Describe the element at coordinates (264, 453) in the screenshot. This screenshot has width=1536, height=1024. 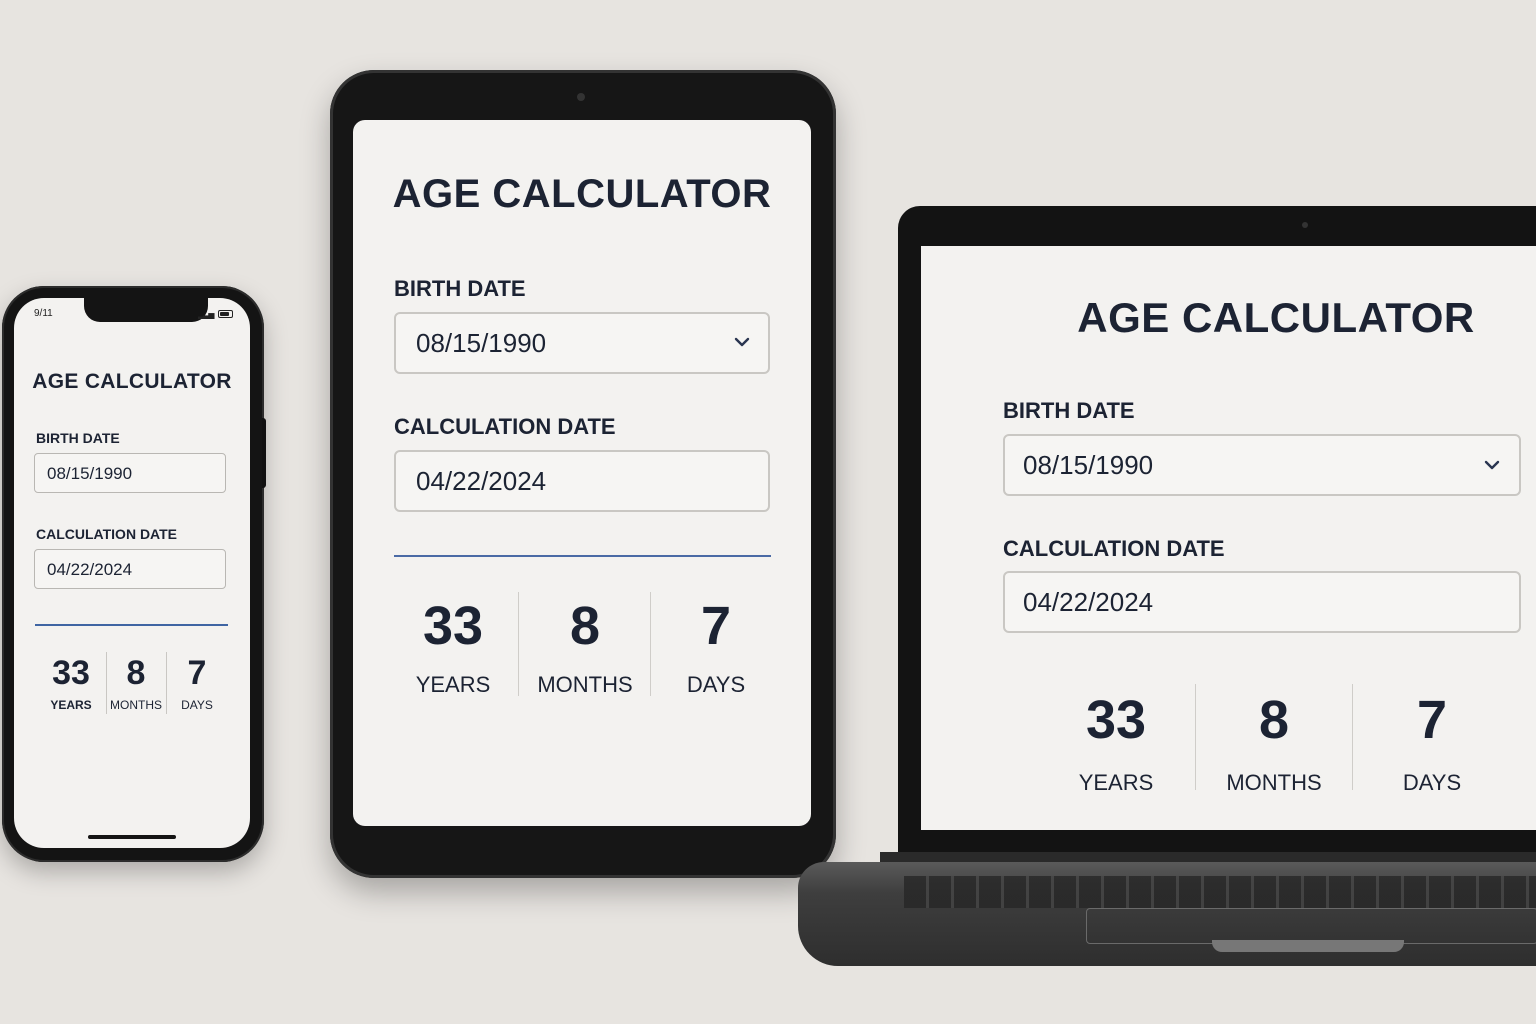
I see `phone-side-button` at that location.